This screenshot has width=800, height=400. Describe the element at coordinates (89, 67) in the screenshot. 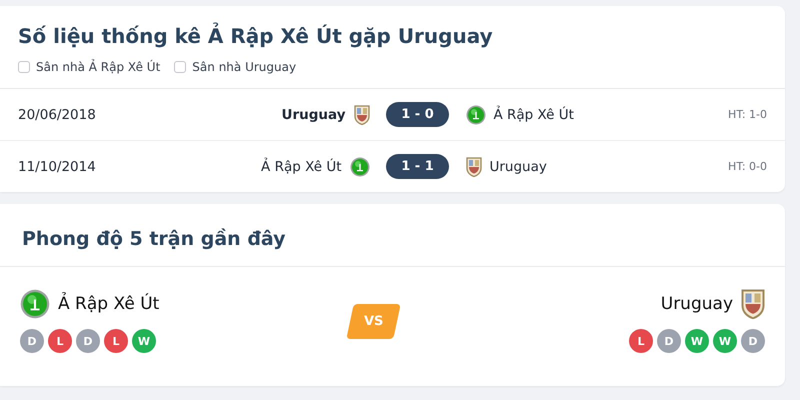

I see `filter-checkbox: Sân nhà Ả Rập Xê Út` at that location.